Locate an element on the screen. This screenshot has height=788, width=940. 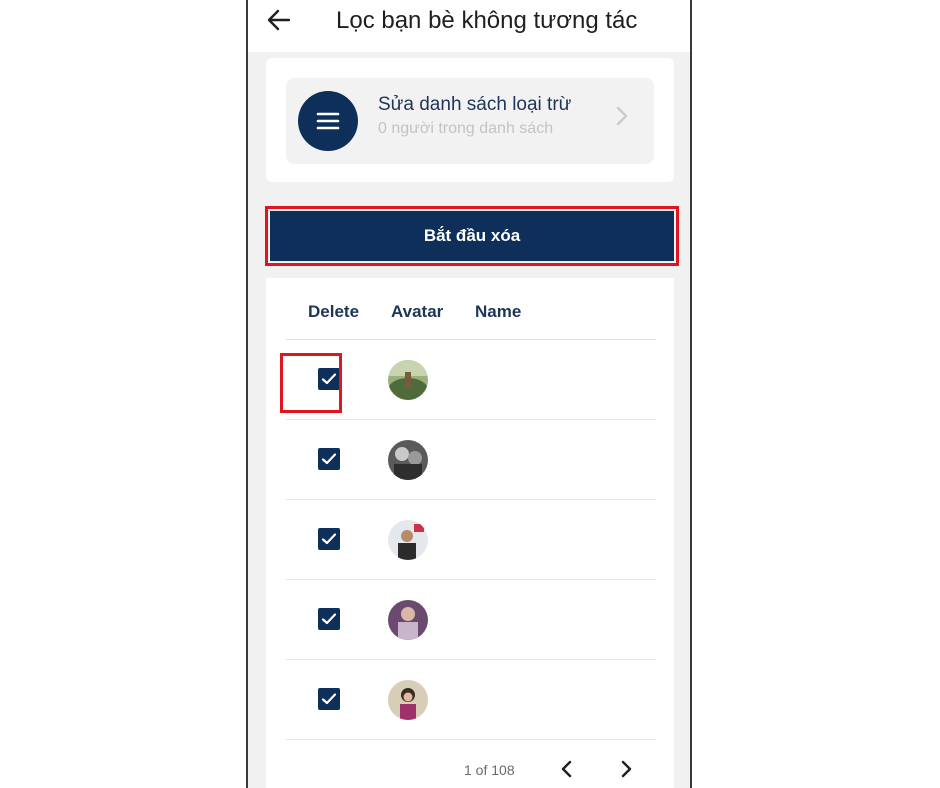
chevron-left-icon is located at coordinates (567, 769).